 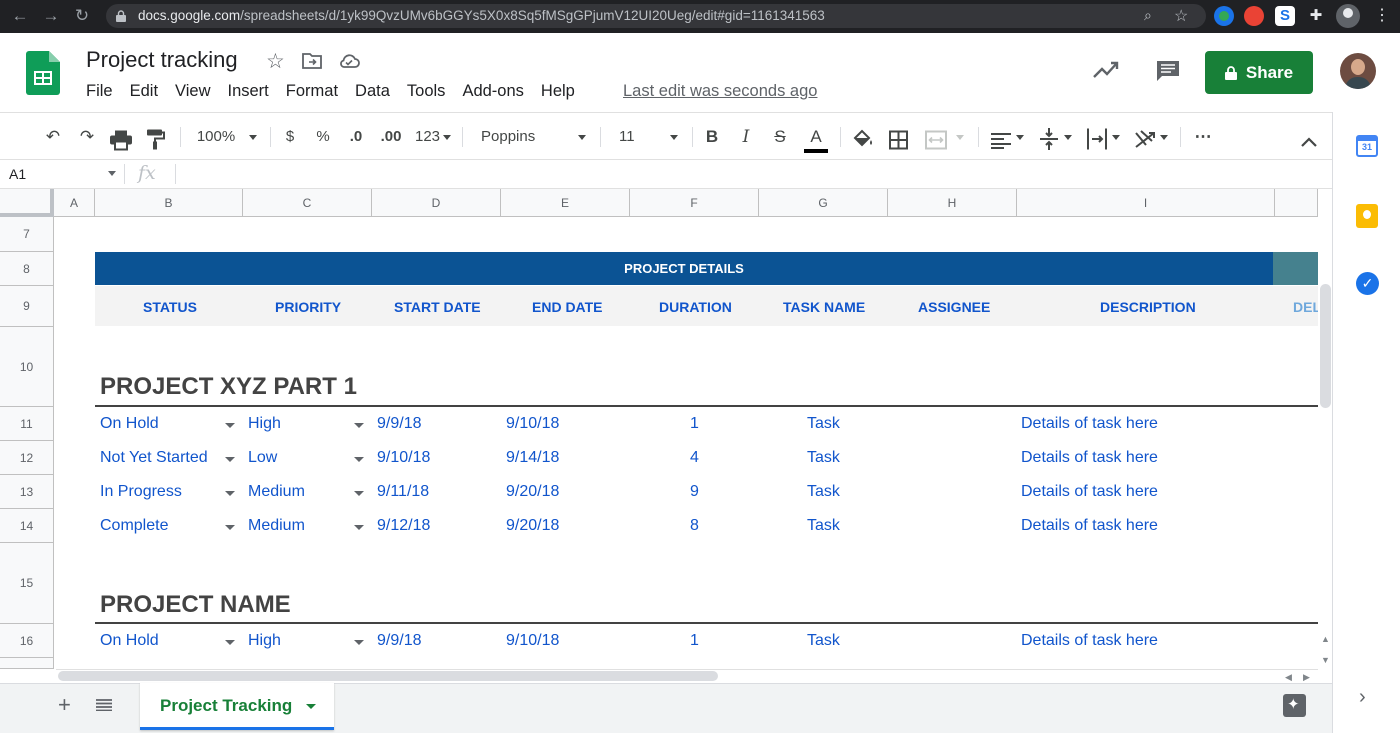 What do you see at coordinates (1316, 16) in the screenshot?
I see `extensions-puzzle-icon: ✚` at bounding box center [1316, 16].